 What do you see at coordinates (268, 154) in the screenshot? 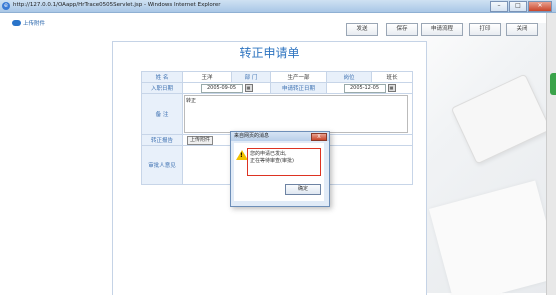
I see `dialog-message-line1: 您的申请已发出,` at bounding box center [268, 154].